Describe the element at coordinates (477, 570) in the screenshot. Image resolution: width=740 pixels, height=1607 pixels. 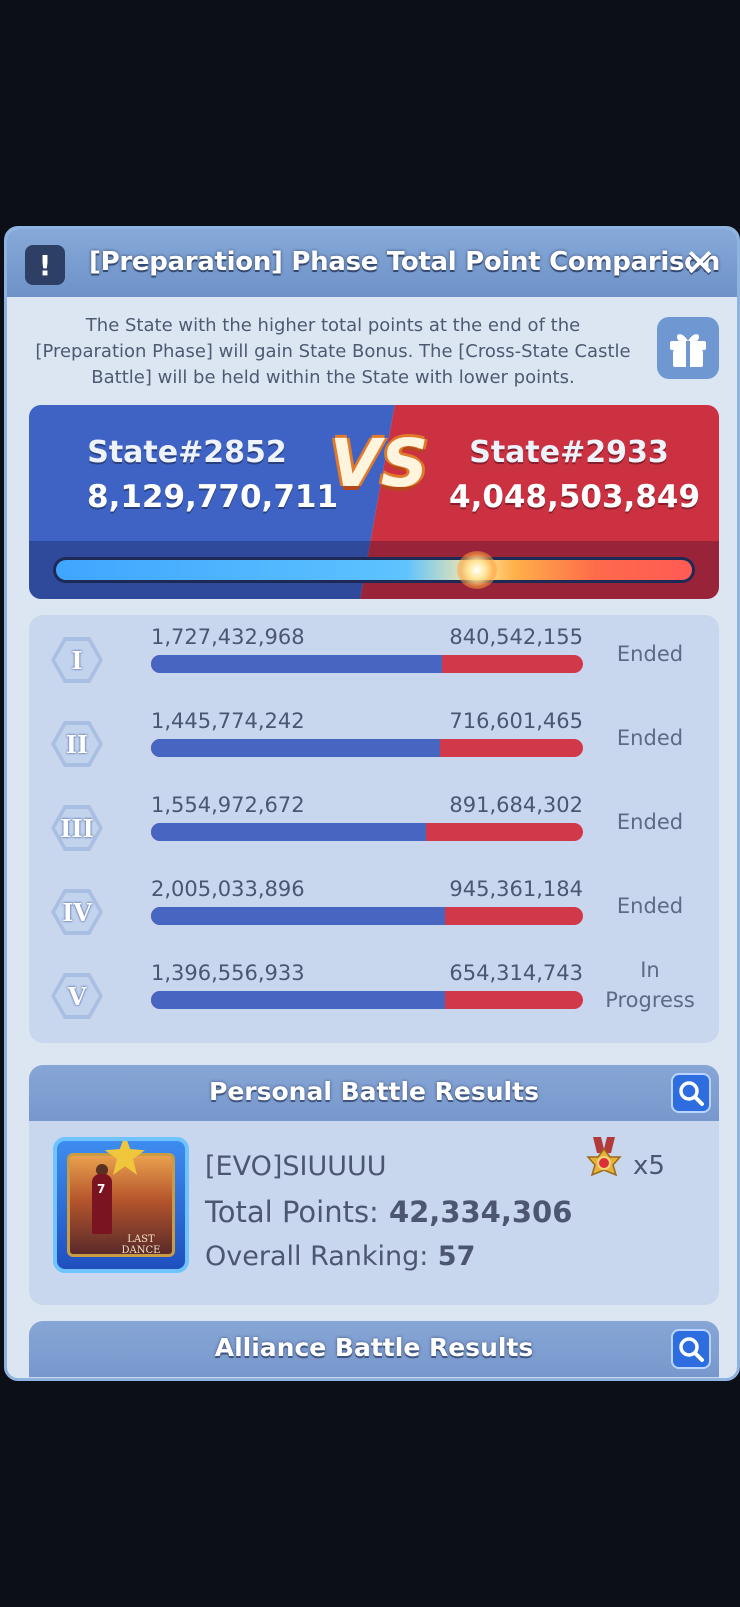
I see `spark-effect` at that location.